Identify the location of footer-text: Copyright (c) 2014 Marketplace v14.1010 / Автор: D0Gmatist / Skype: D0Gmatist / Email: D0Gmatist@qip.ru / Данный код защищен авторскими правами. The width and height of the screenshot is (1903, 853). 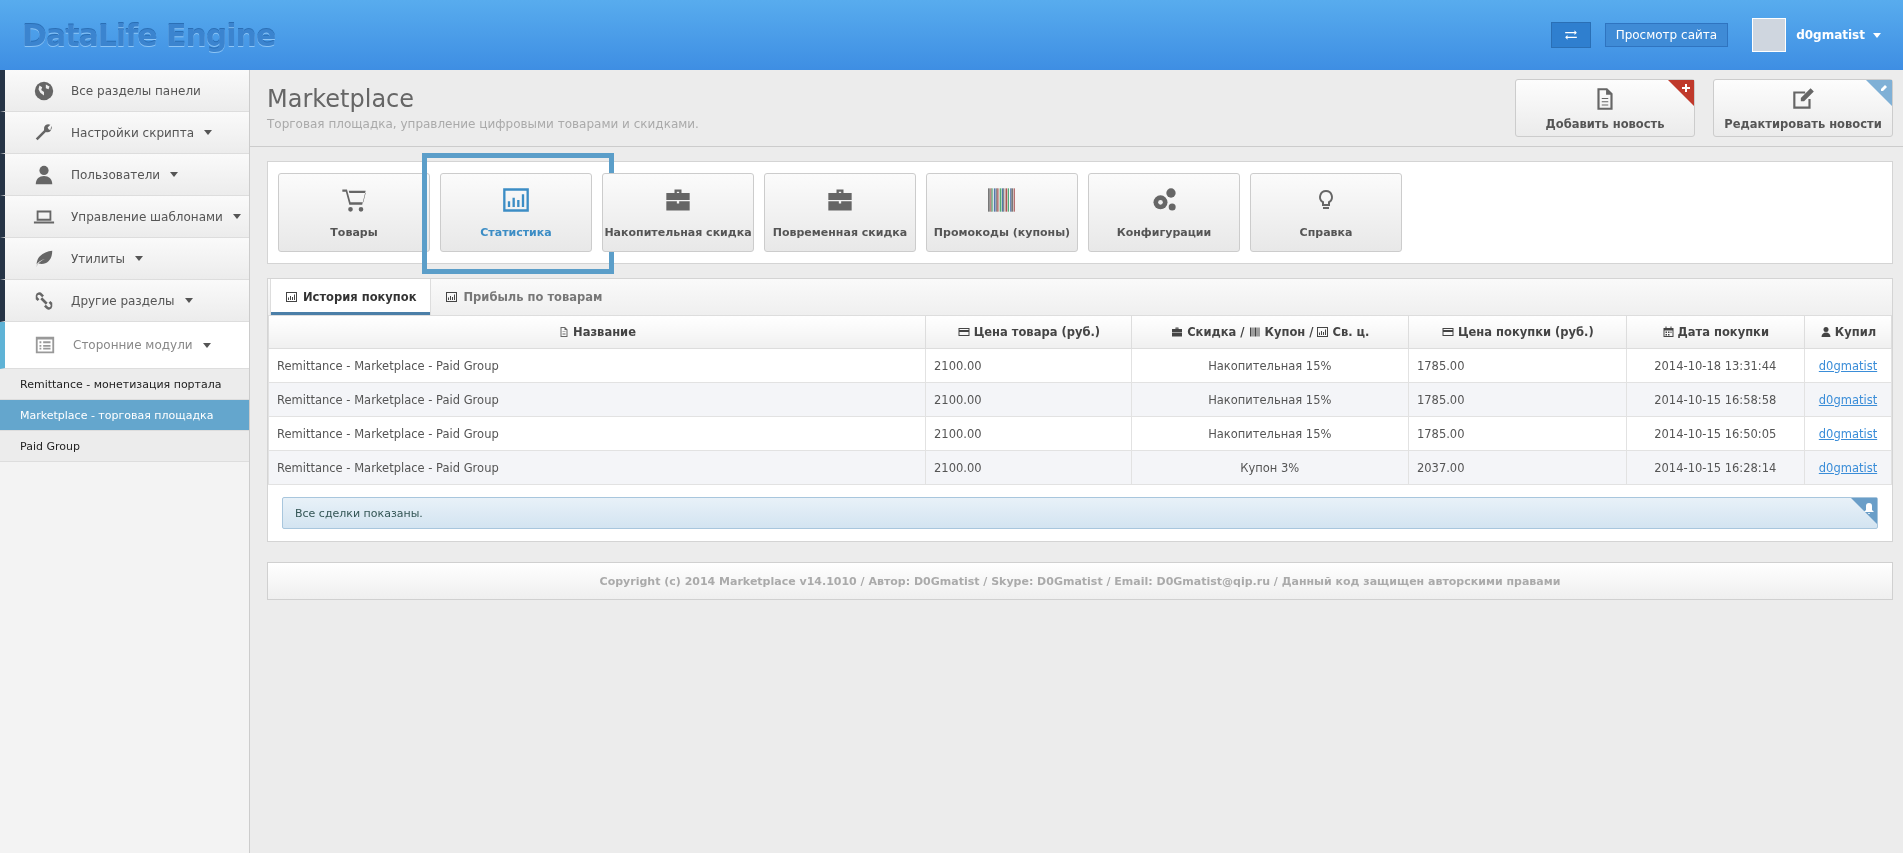
(1080, 581).